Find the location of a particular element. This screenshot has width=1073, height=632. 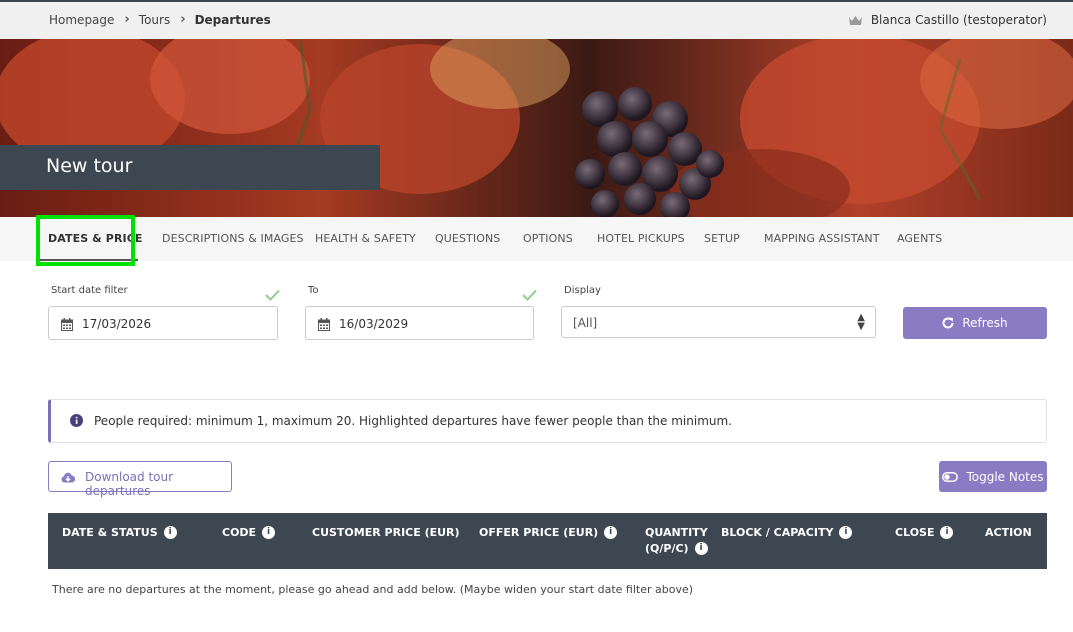

tab-health-safety: HEALTH & SAFETY is located at coordinates (365, 238).